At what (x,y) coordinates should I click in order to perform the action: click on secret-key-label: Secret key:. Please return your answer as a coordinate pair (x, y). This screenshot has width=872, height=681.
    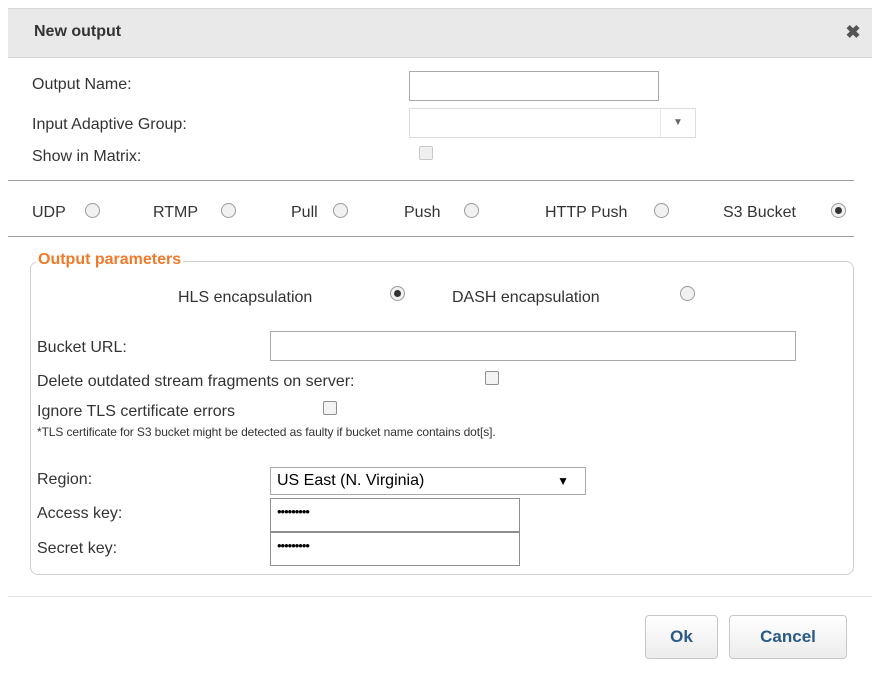
    Looking at the image, I should click on (77, 548).